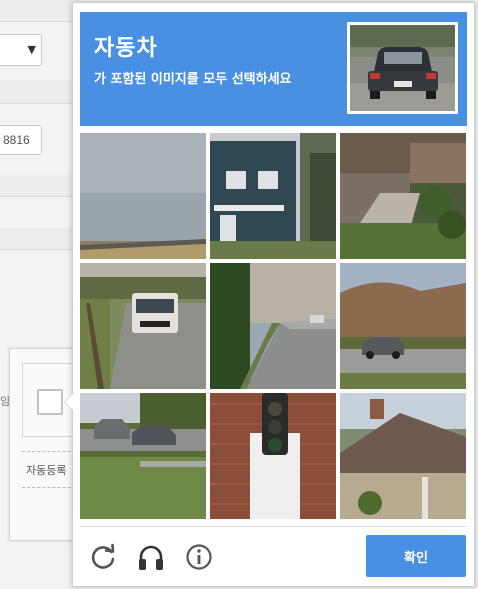  Describe the element at coordinates (199, 557) in the screenshot. I see `info-icon` at that location.